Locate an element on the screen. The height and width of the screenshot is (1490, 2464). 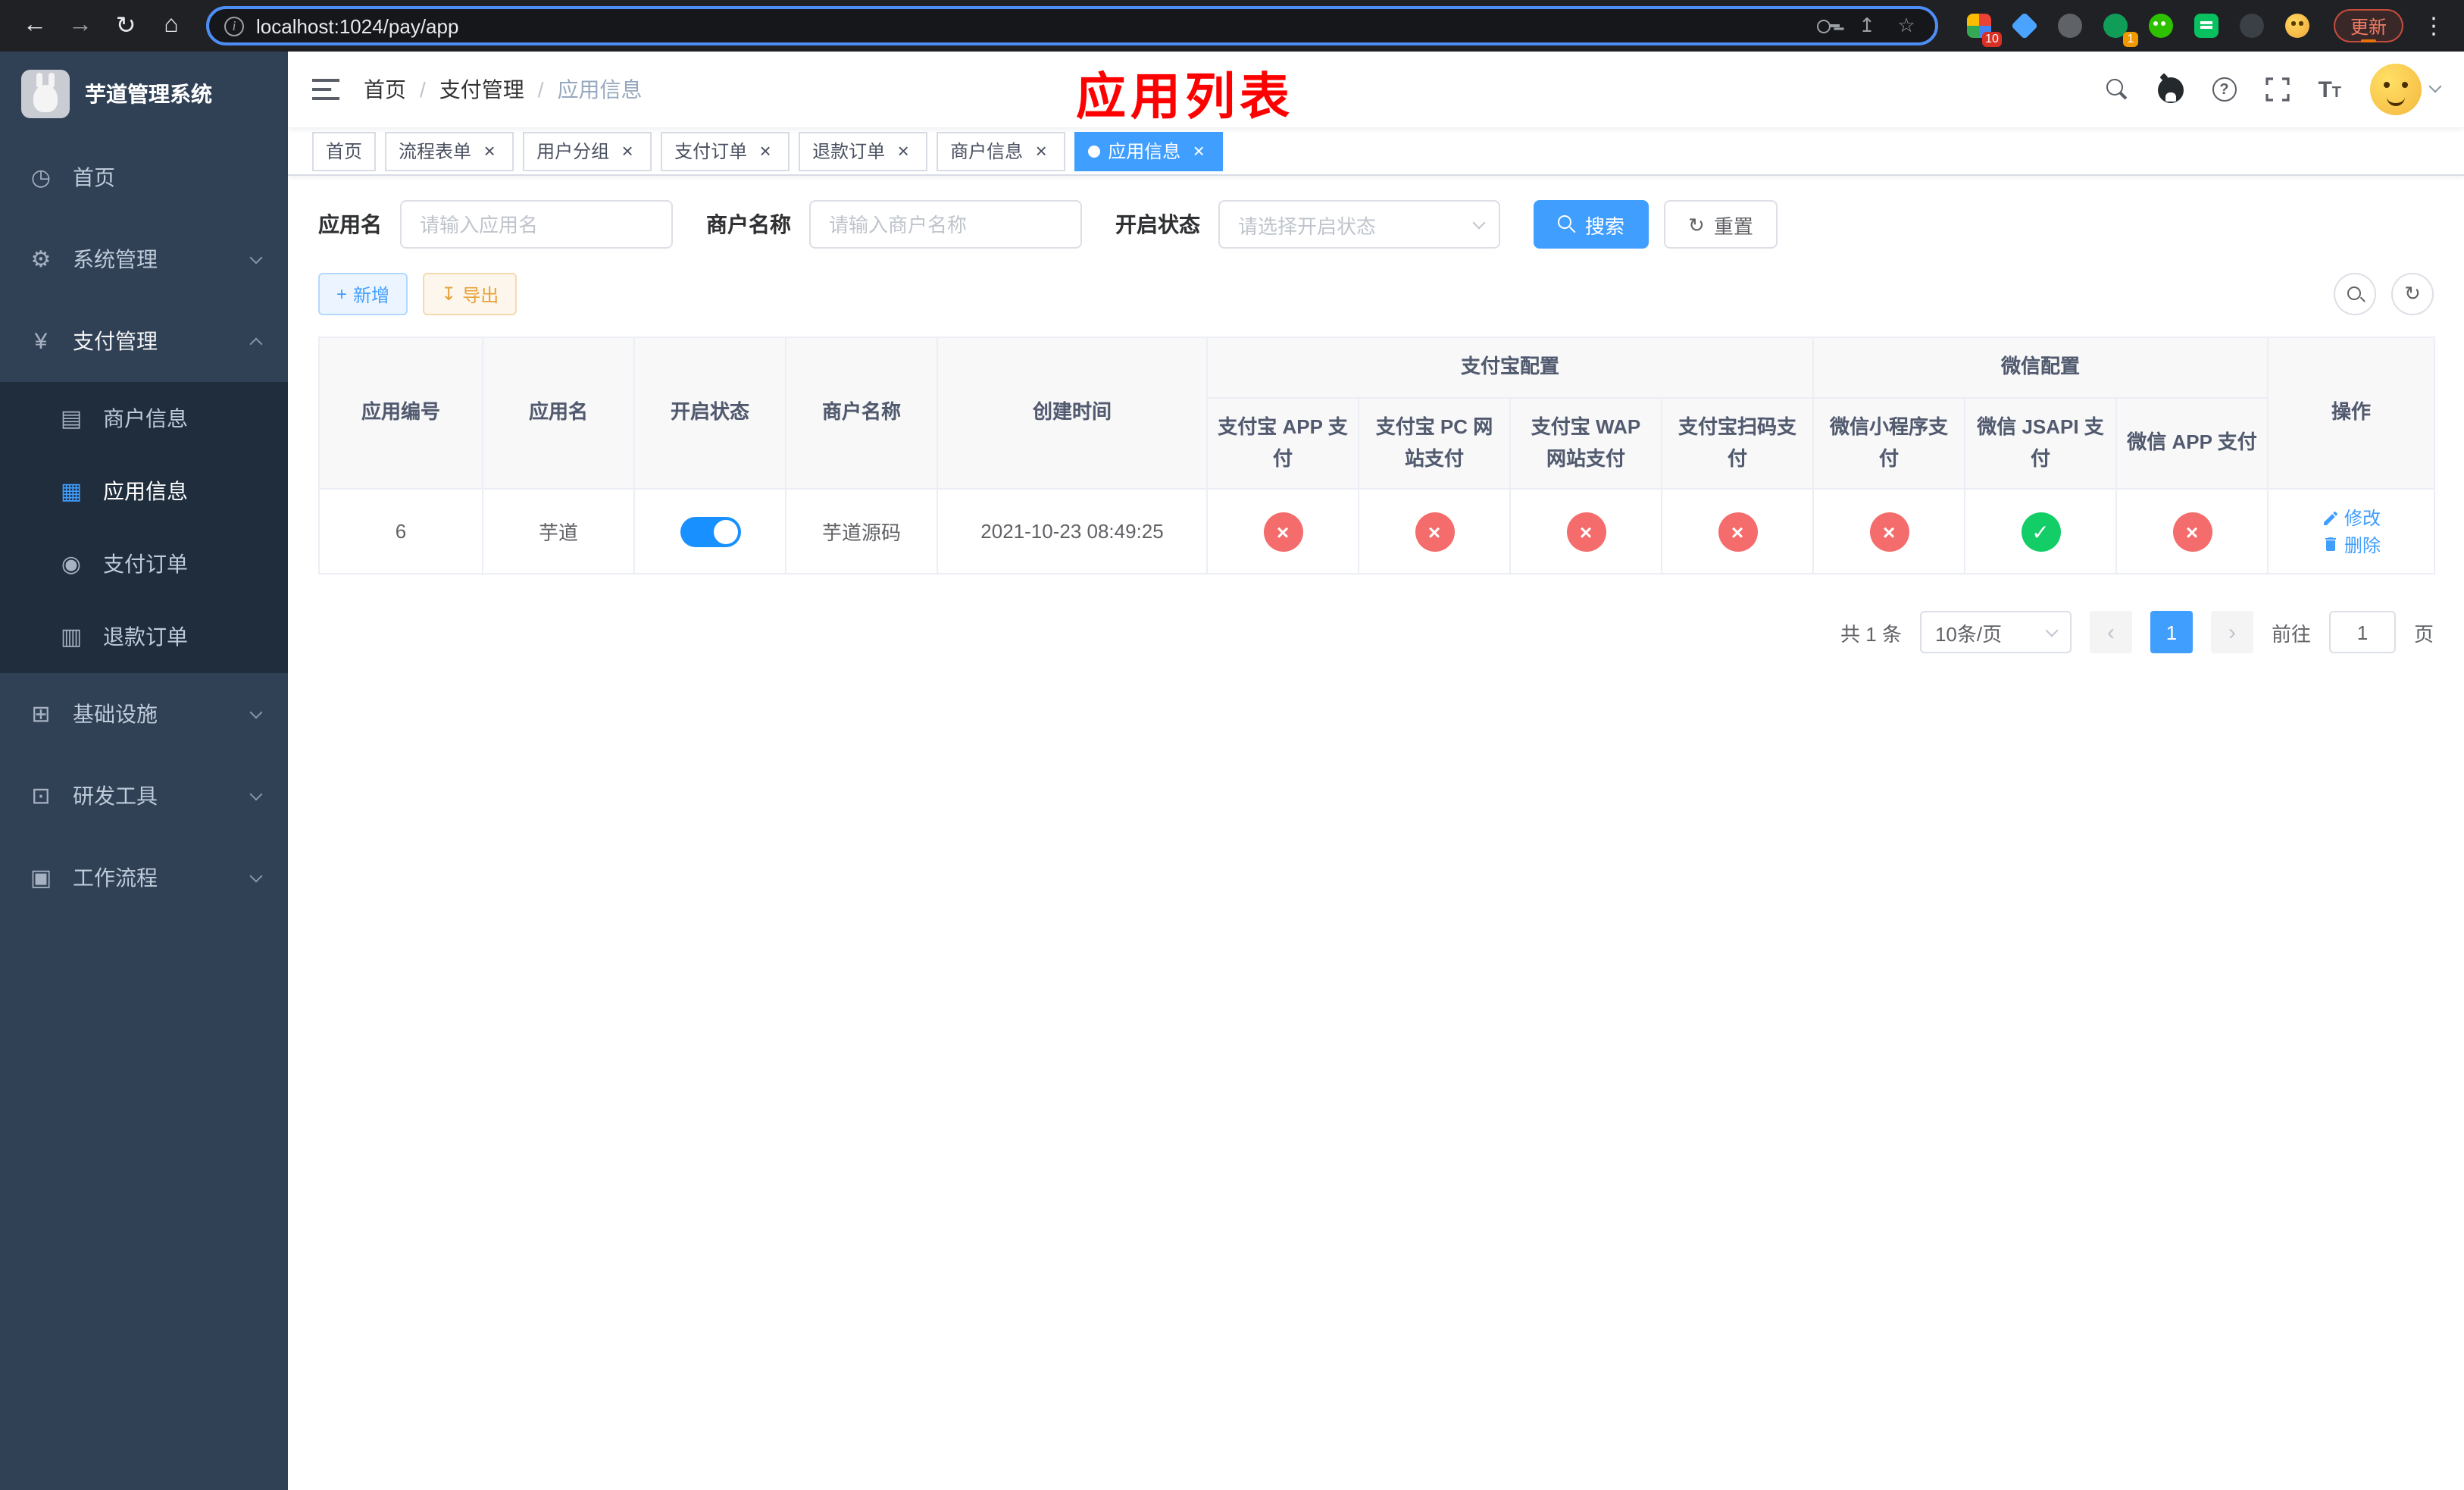
user-menu is located at coordinates (2406, 89).